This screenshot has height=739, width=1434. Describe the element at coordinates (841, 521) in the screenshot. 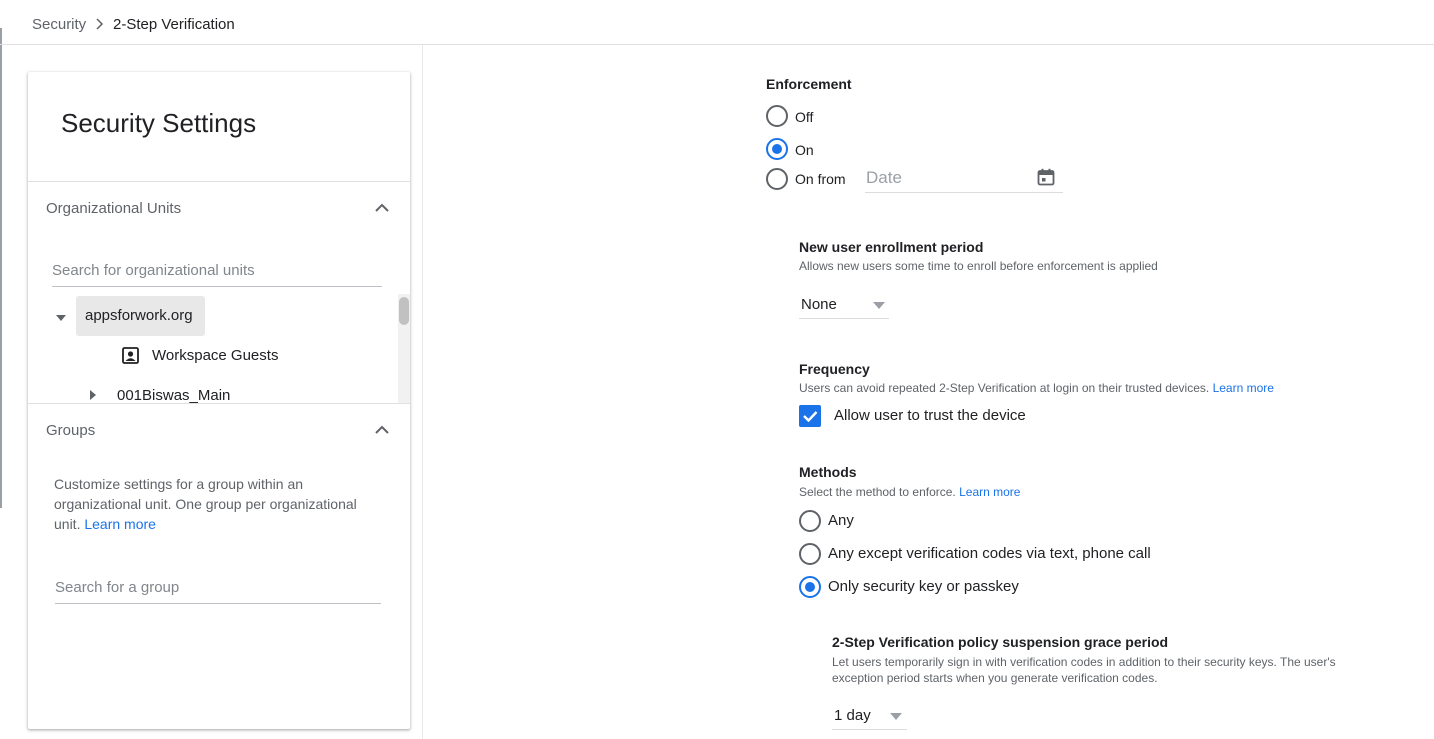

I see `method-any-label: Any` at that location.